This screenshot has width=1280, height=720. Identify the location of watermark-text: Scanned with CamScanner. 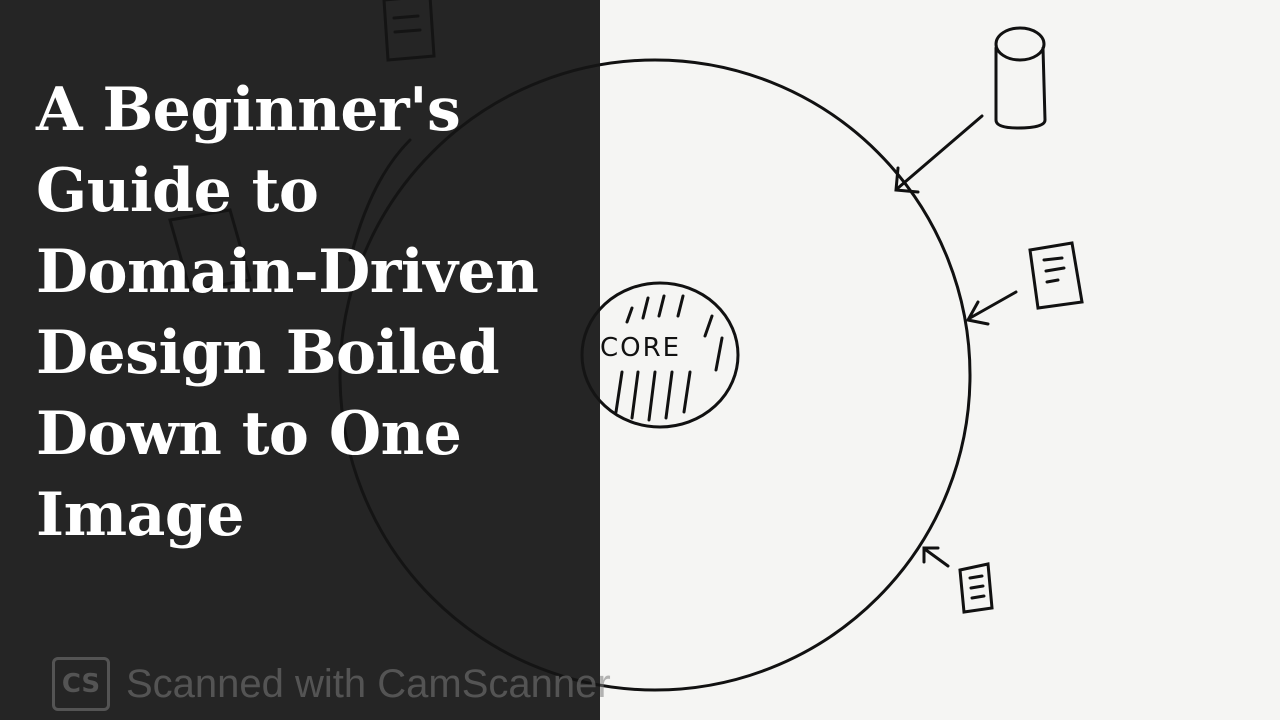
(368, 683).